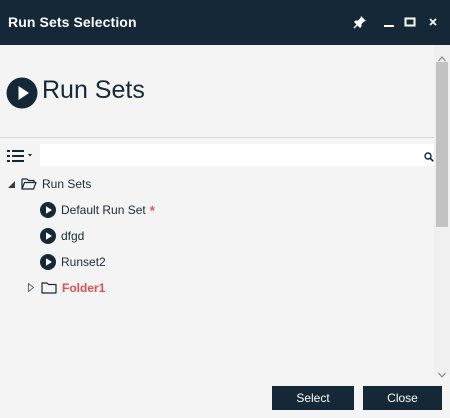 The height and width of the screenshot is (418, 450). I want to click on tree-item-folder1: Folder1, so click(66, 288).